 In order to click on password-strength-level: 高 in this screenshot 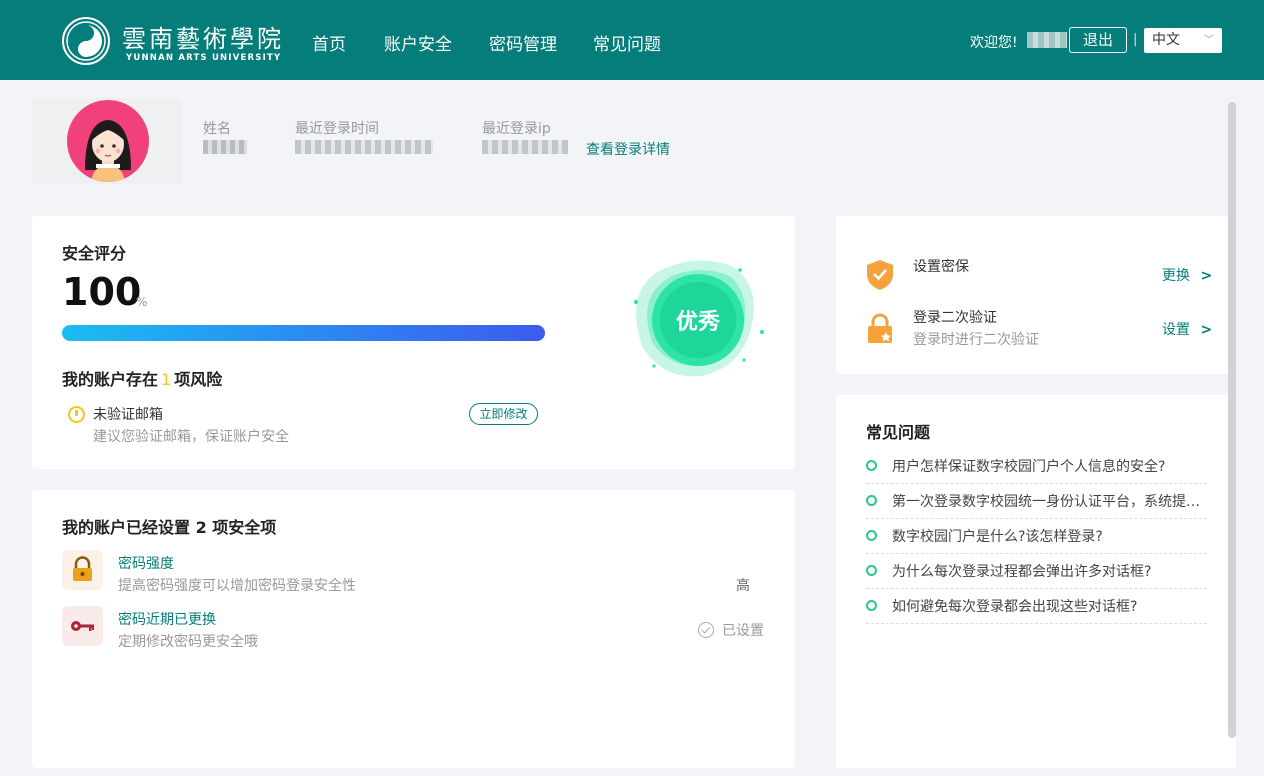, I will do `click(743, 586)`.